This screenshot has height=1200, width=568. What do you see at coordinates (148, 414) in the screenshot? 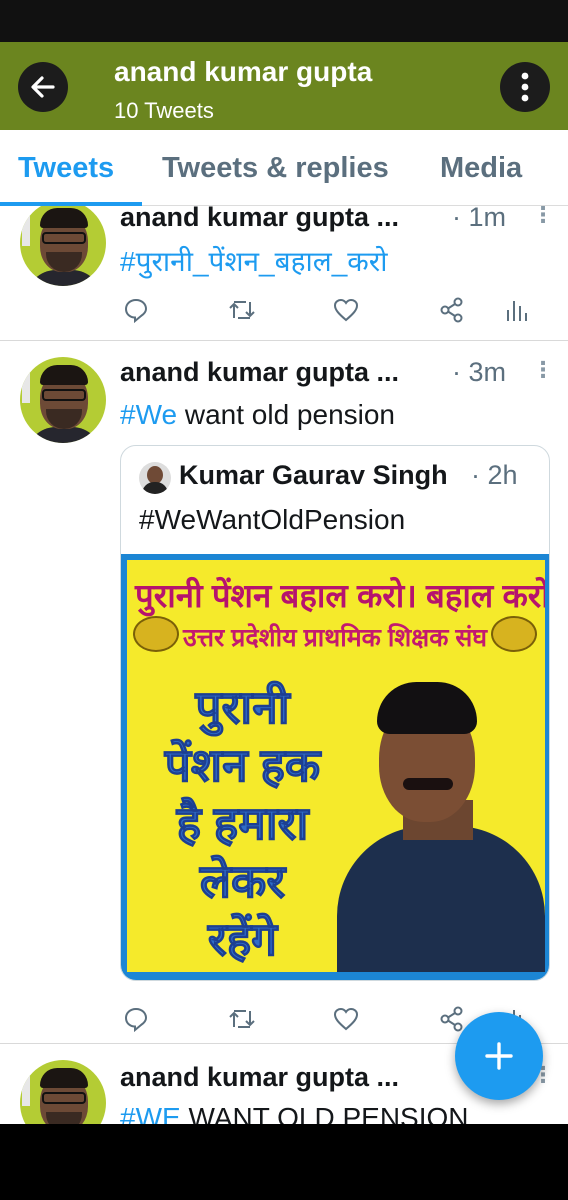
I see `hashtag-link: #We` at bounding box center [148, 414].